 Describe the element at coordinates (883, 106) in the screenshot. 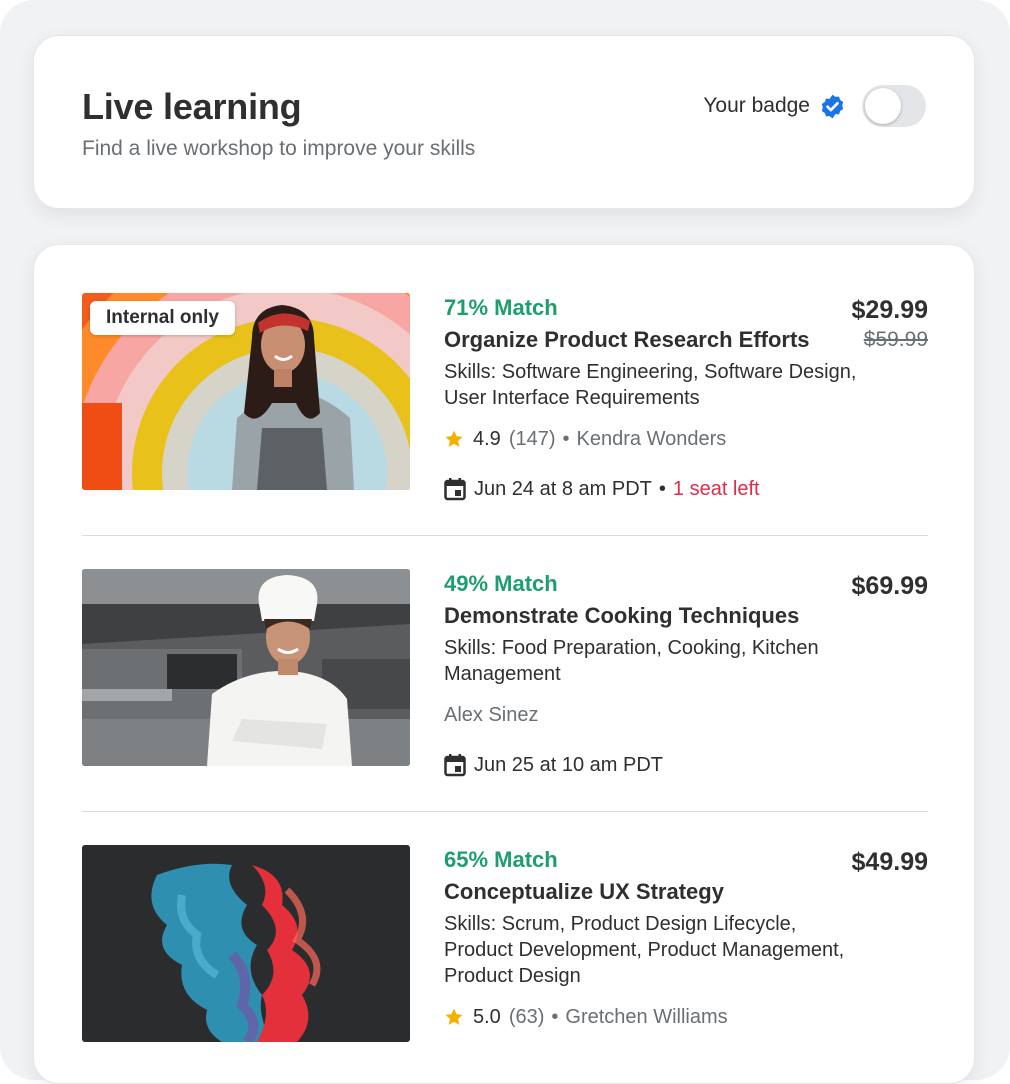

I see `toggle-knob` at that location.